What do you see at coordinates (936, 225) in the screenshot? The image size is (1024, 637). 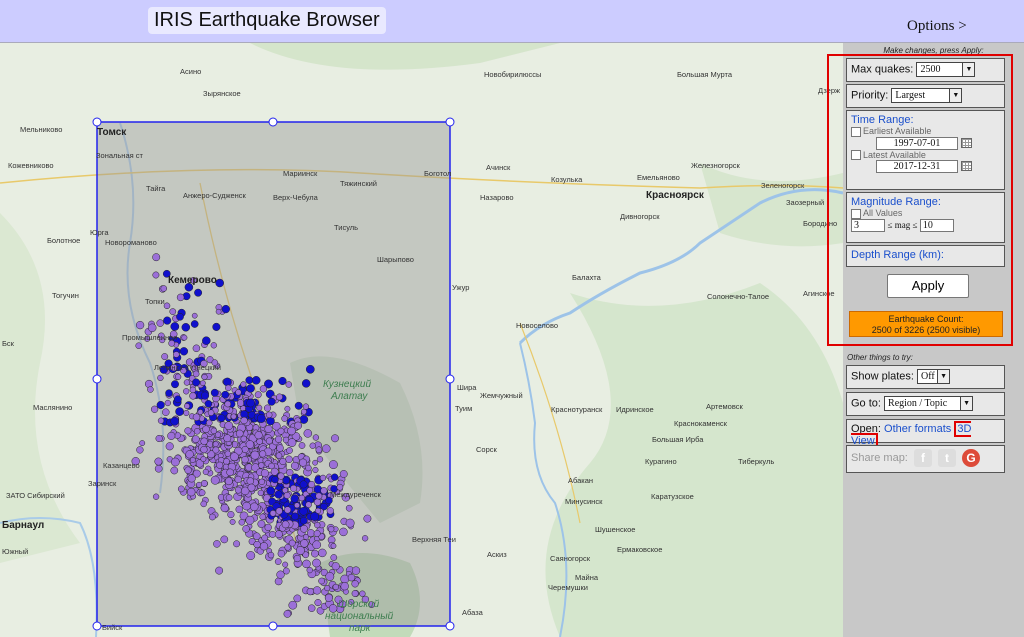 I see `max-mag-input: 10` at bounding box center [936, 225].